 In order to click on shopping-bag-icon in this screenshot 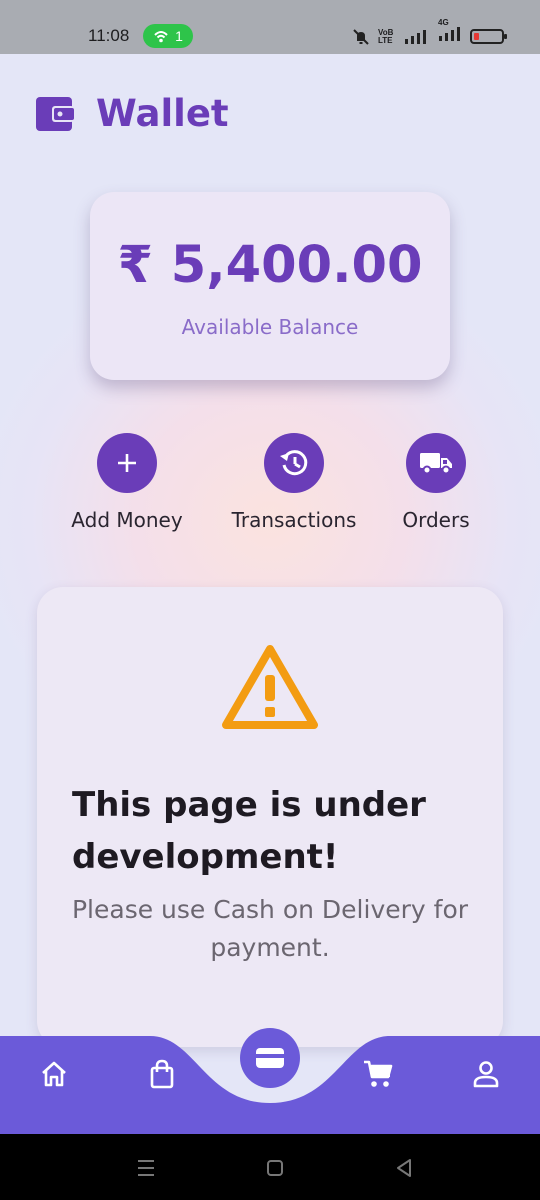, I will do `click(162, 1074)`.